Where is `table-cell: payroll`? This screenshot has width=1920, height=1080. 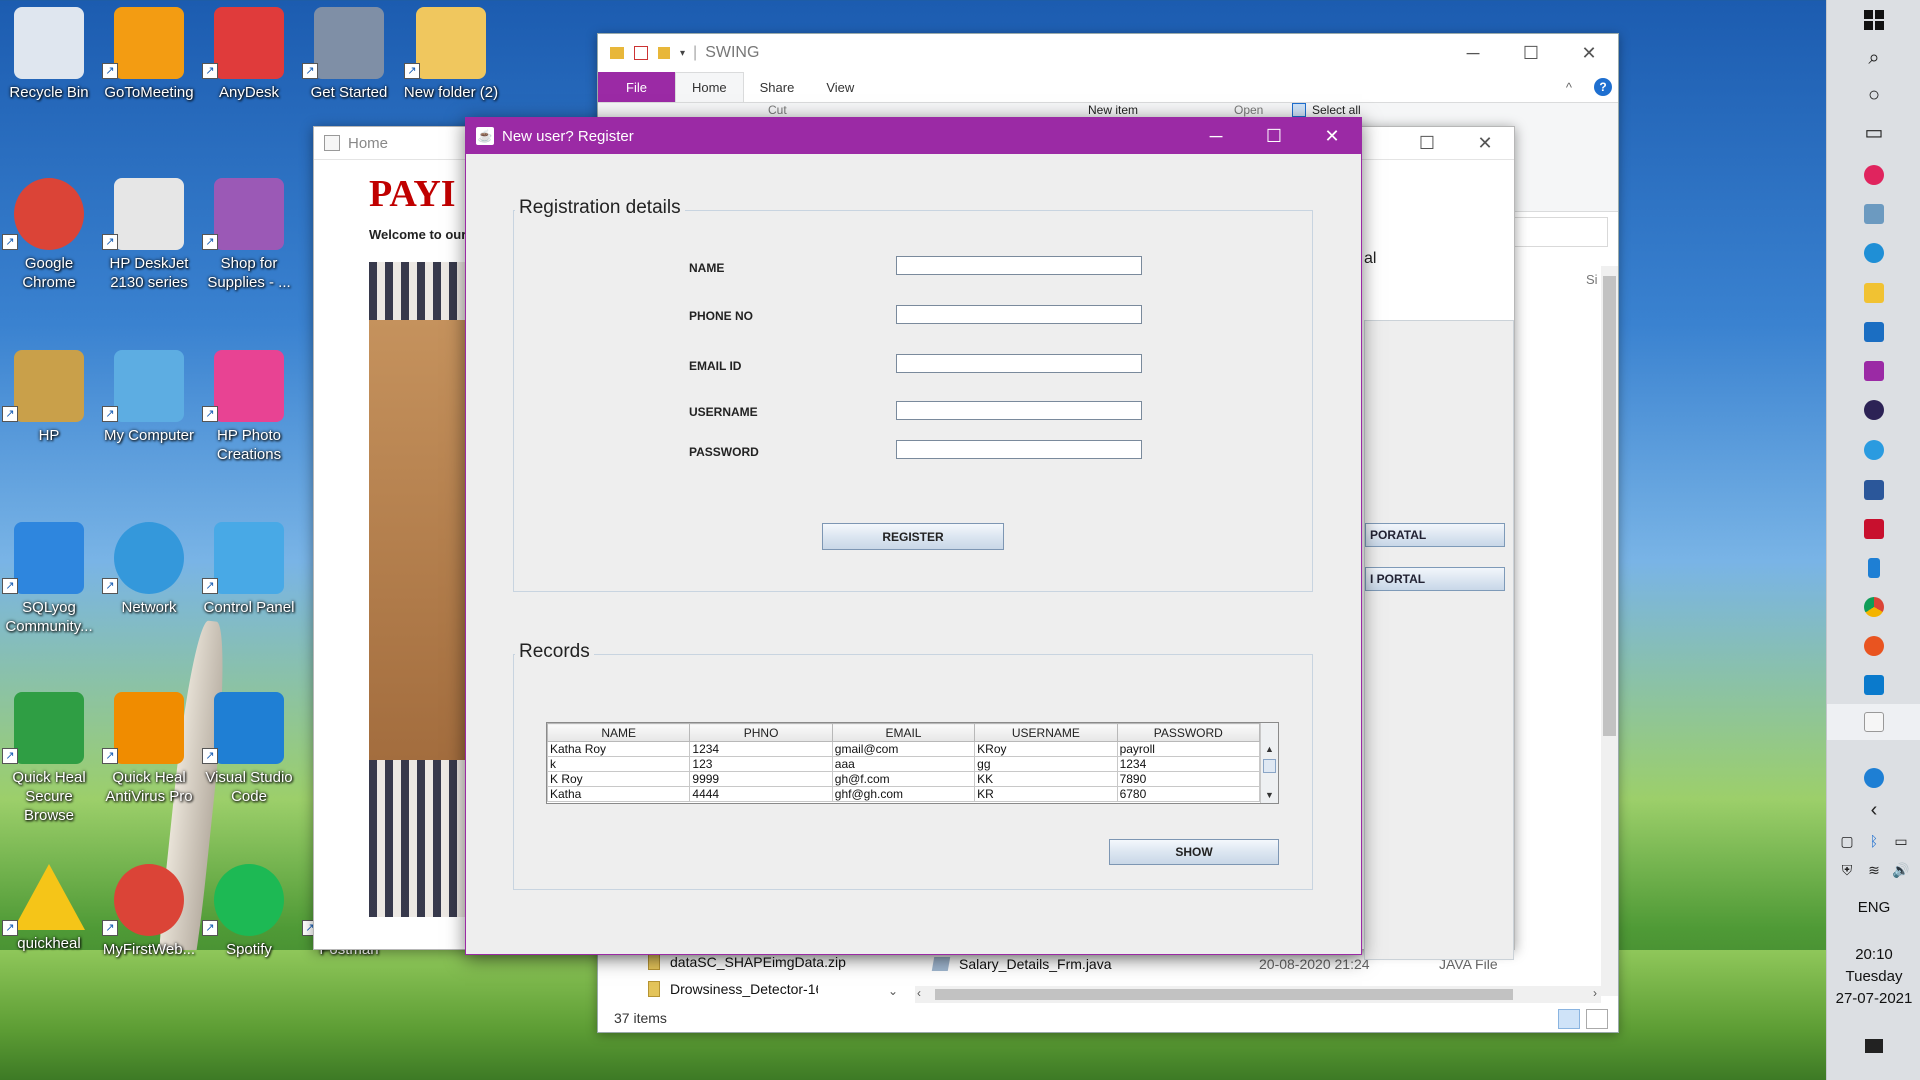 table-cell: payroll is located at coordinates (1188, 749).